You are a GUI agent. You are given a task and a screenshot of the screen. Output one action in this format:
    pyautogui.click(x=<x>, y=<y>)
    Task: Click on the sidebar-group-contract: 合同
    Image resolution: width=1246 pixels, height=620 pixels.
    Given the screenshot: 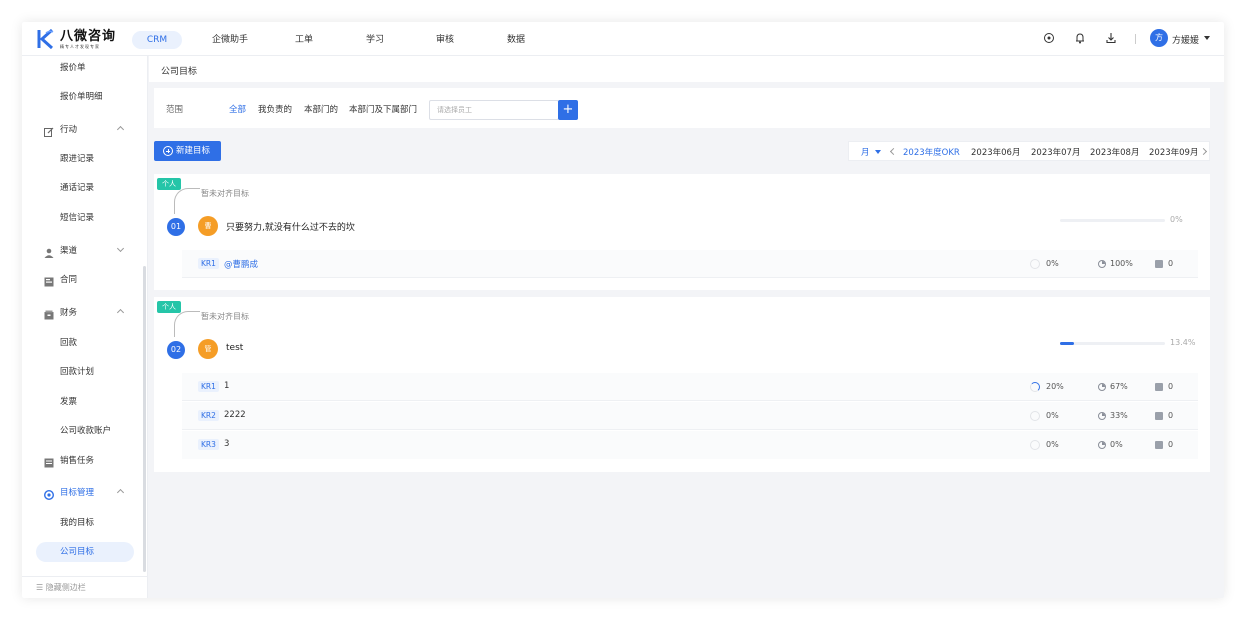 What is the action you would take?
    pyautogui.click(x=85, y=280)
    